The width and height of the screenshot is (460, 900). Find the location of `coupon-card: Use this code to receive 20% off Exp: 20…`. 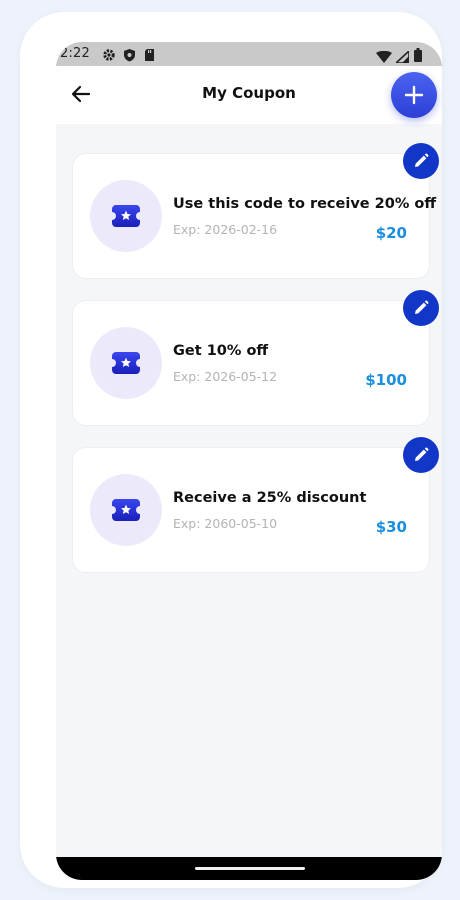

coupon-card: Use this code to receive 20% off Exp: 20… is located at coordinates (254, 216).